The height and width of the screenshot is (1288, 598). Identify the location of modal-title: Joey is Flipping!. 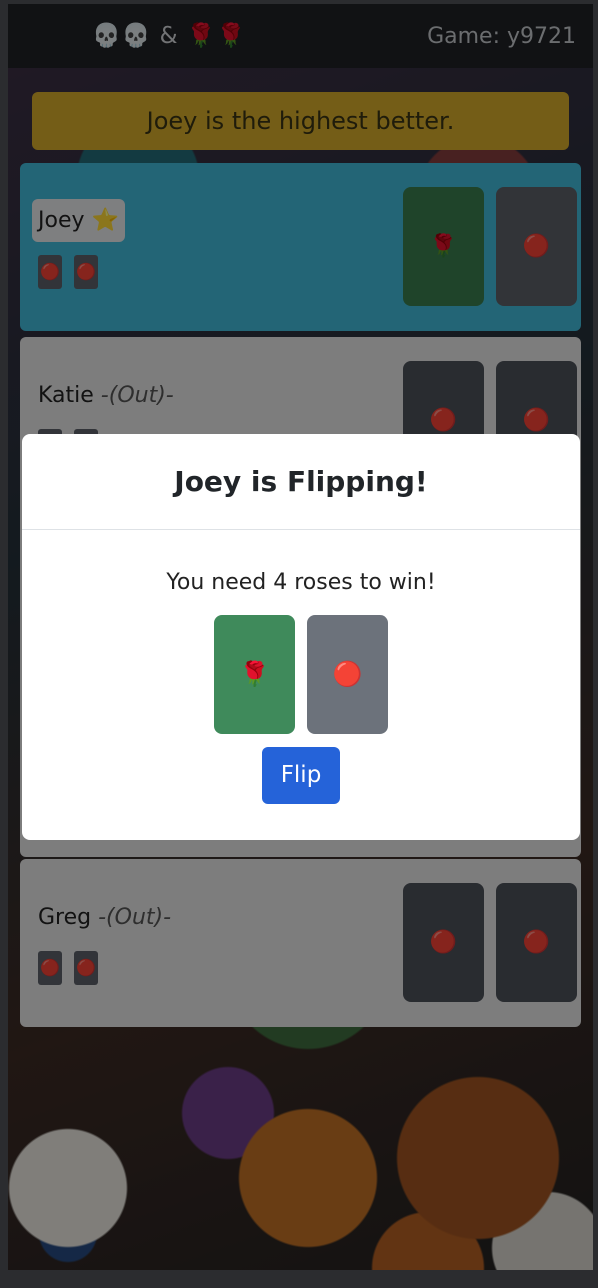
(301, 482).